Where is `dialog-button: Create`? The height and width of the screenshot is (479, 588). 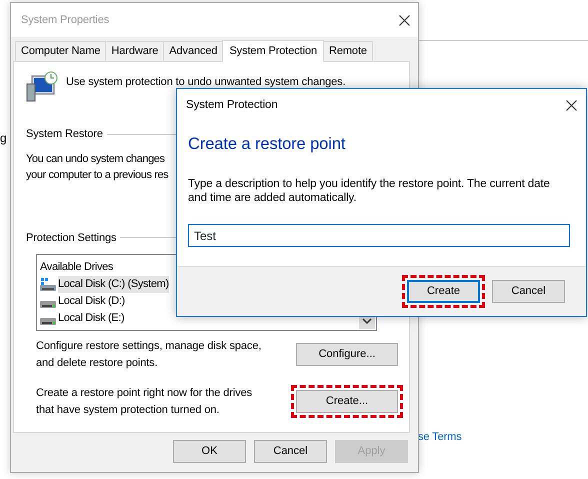 dialog-button: Create is located at coordinates (443, 291).